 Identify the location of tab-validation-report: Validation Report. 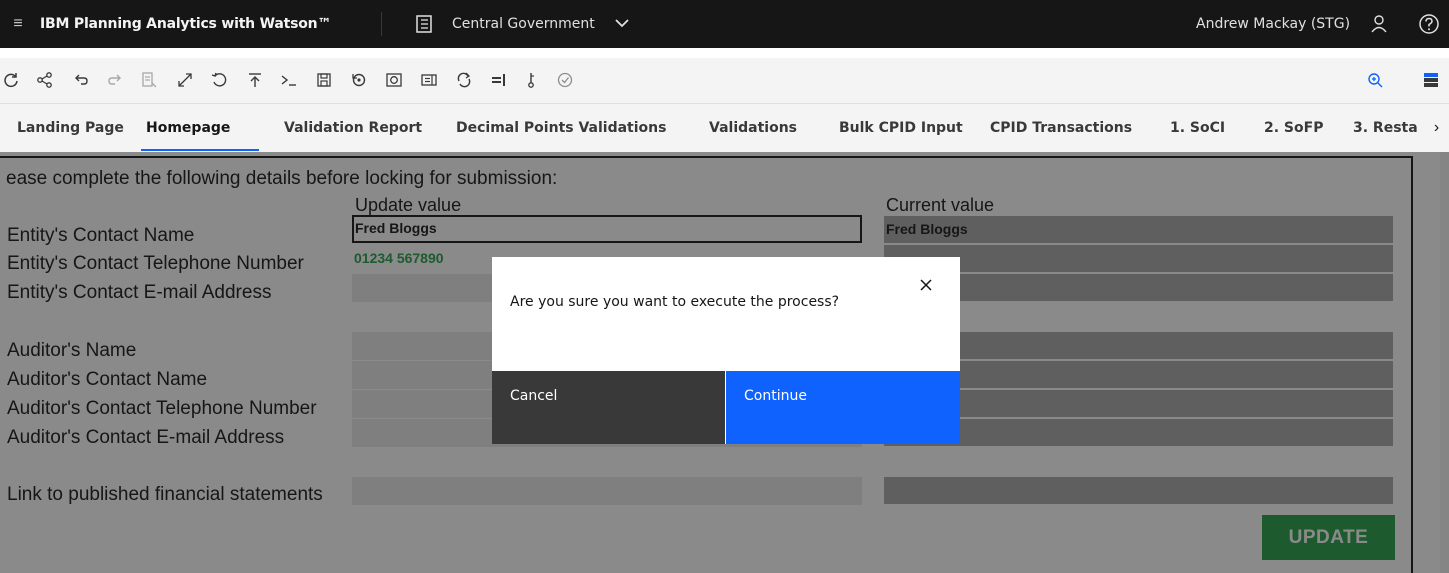
(353, 128).